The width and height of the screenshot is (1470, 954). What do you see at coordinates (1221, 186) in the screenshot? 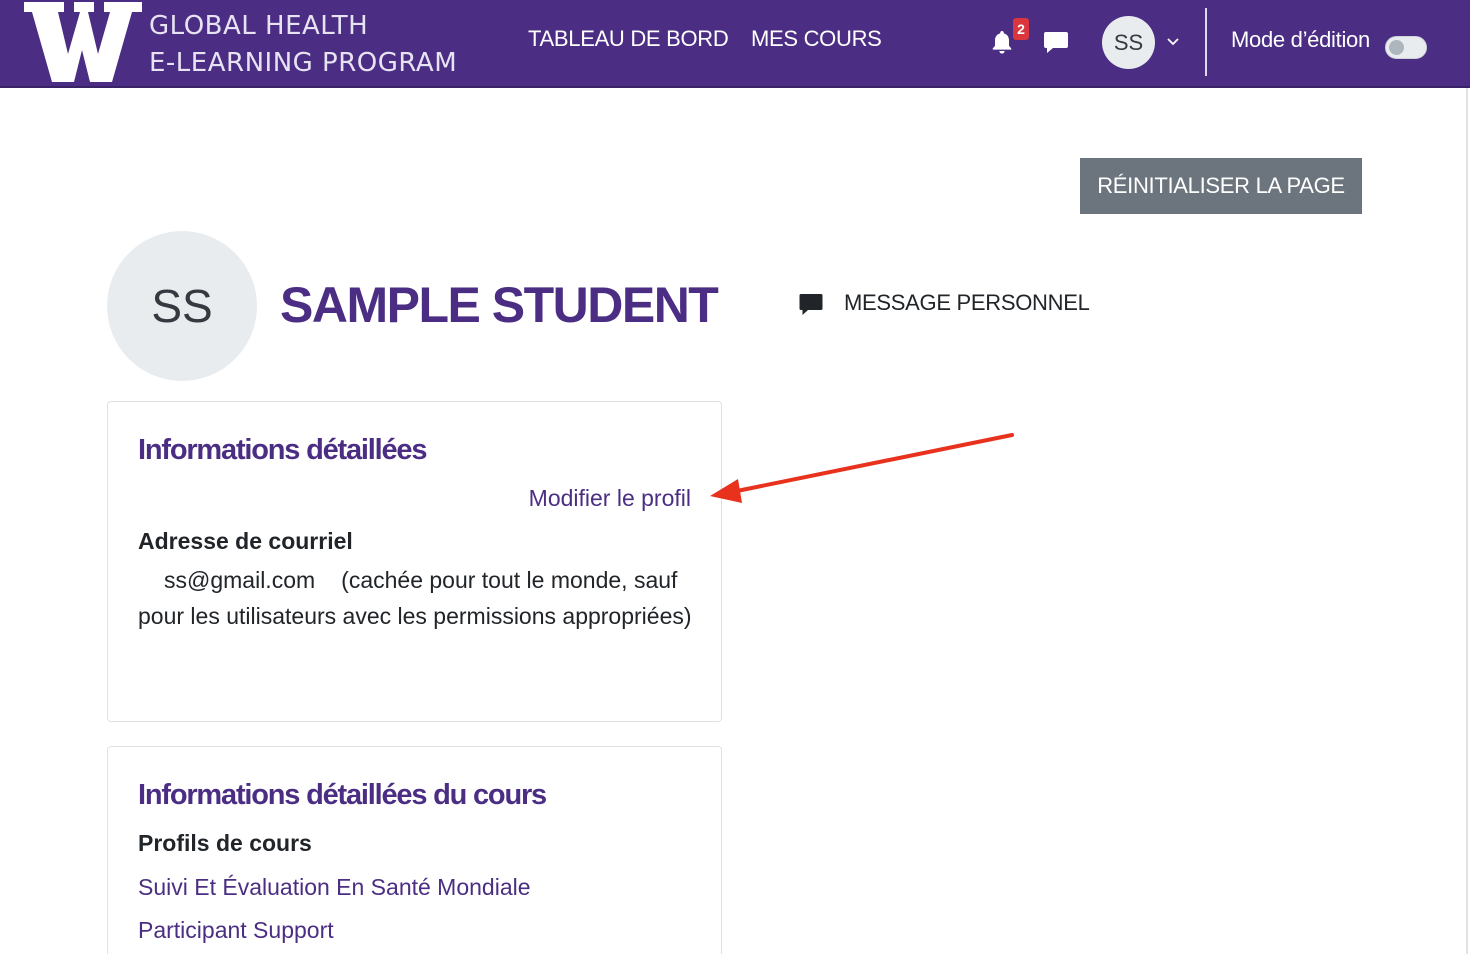
I see `reset-page-button: RÉINITIALISER LA PAGE` at bounding box center [1221, 186].